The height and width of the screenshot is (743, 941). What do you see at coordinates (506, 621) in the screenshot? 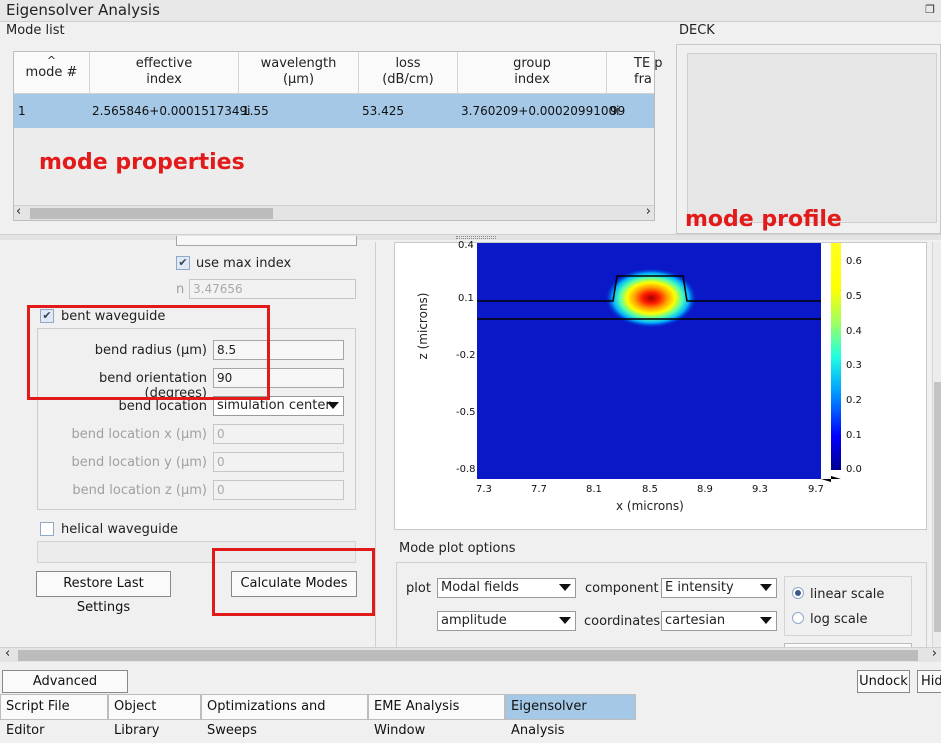
I see `amplitude-select: amplitude` at bounding box center [506, 621].